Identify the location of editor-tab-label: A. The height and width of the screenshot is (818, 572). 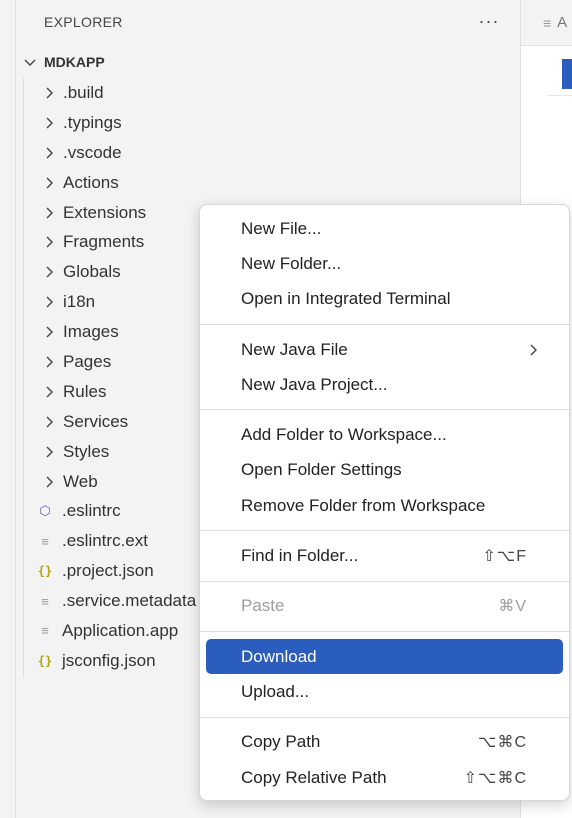
(562, 22).